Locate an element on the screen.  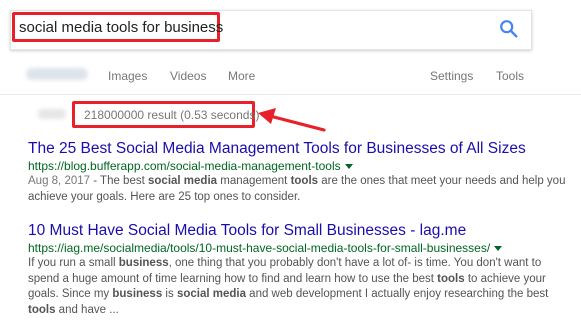
snippet-text: is is located at coordinates (169, 294).